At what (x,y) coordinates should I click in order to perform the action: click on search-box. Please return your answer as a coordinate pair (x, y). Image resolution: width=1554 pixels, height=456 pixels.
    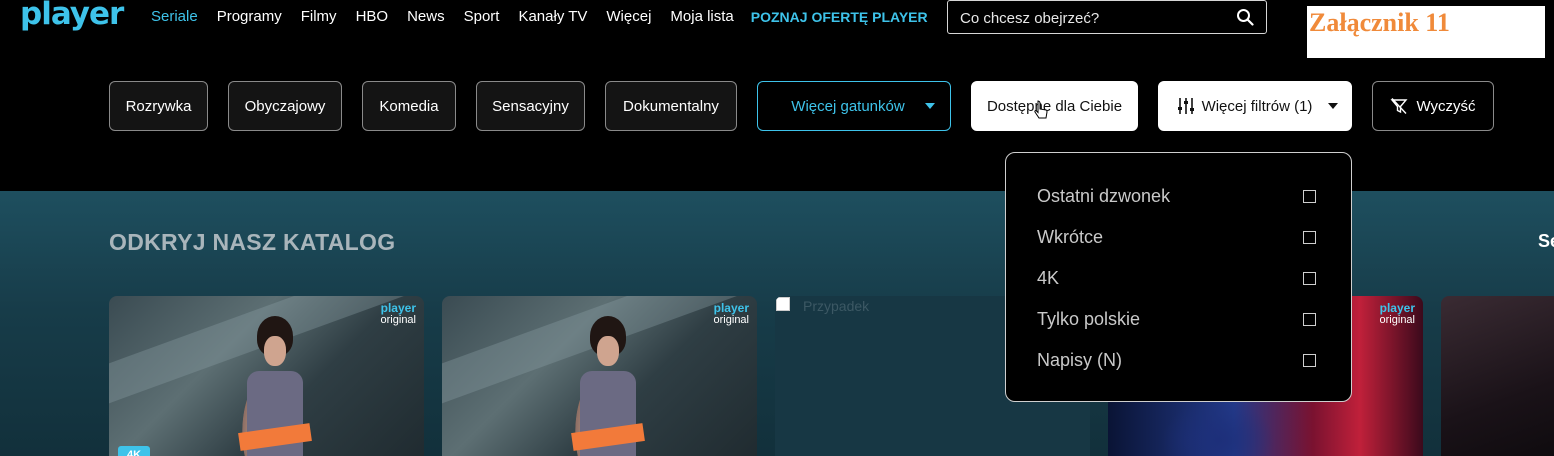
    Looking at the image, I should click on (1107, 17).